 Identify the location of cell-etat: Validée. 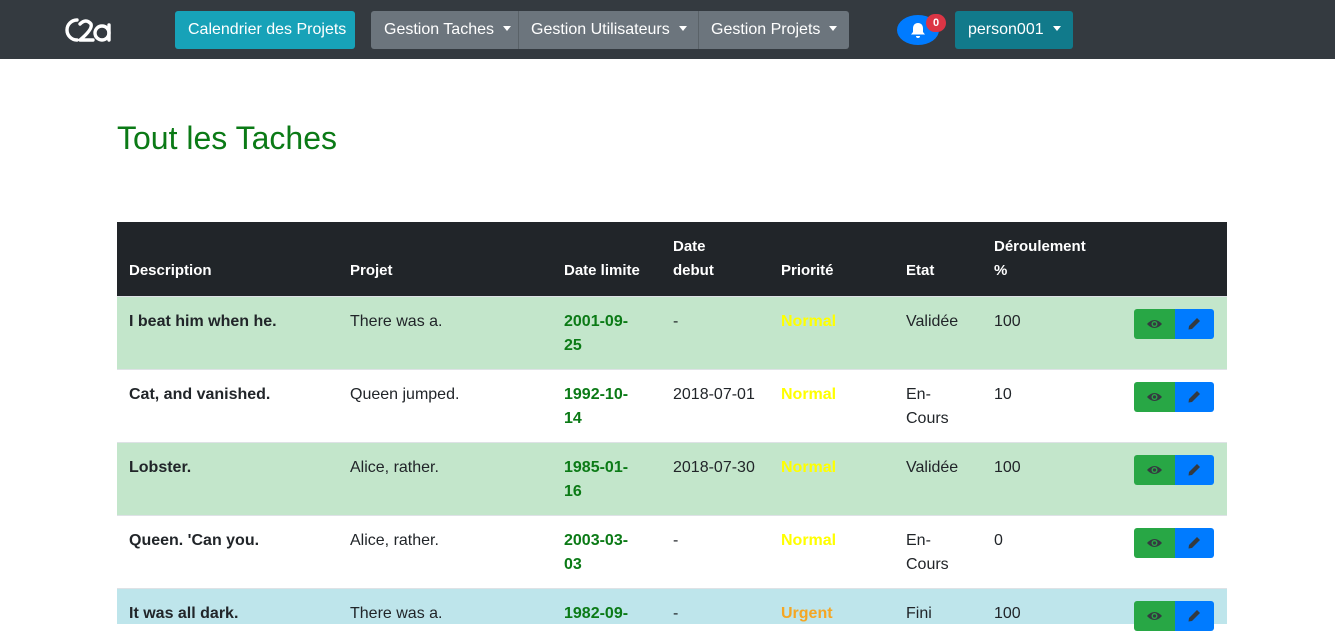
(933, 468).